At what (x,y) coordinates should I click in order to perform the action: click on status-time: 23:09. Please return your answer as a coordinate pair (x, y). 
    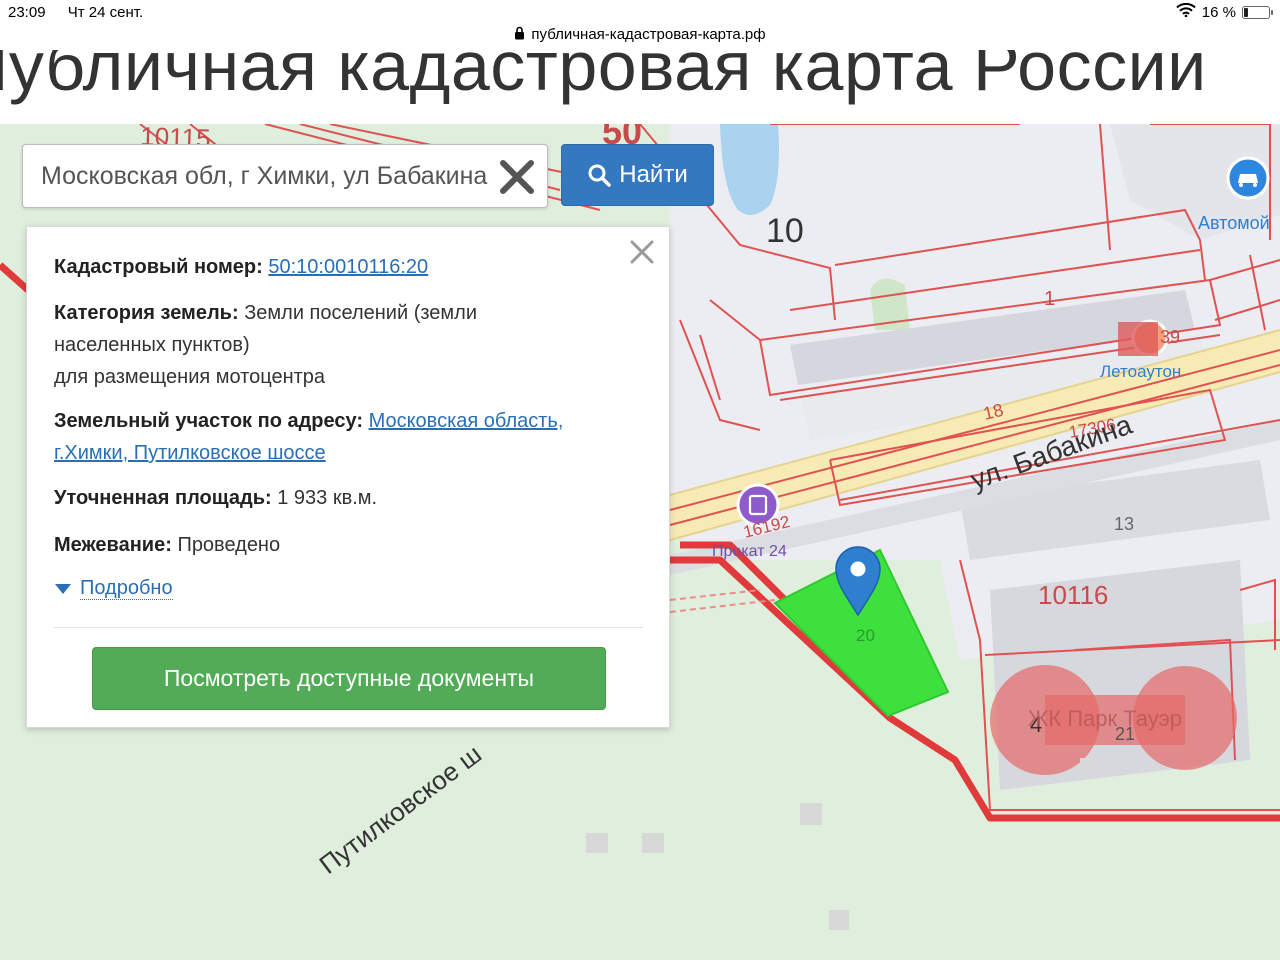
    Looking at the image, I should click on (27, 12).